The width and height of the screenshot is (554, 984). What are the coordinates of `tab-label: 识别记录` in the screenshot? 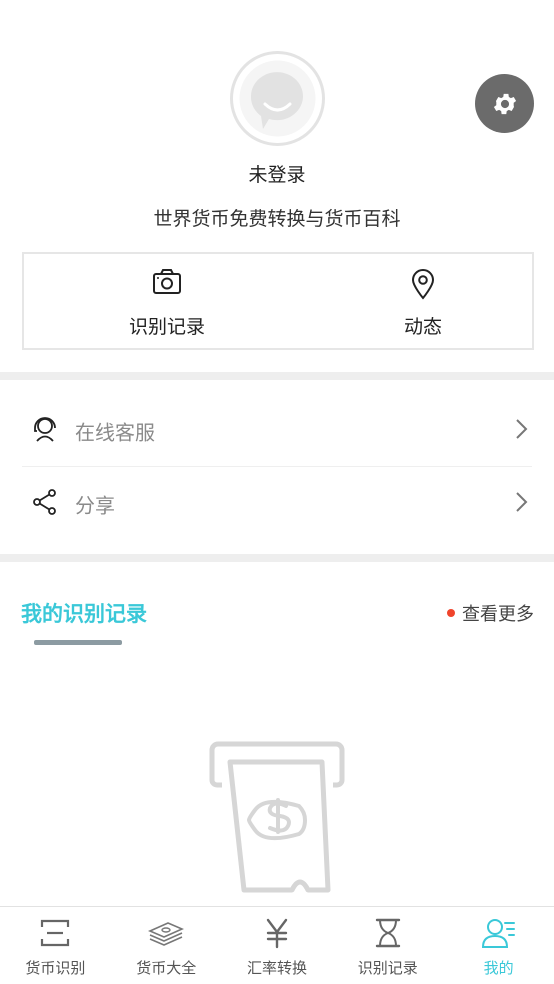 It's located at (387, 968).